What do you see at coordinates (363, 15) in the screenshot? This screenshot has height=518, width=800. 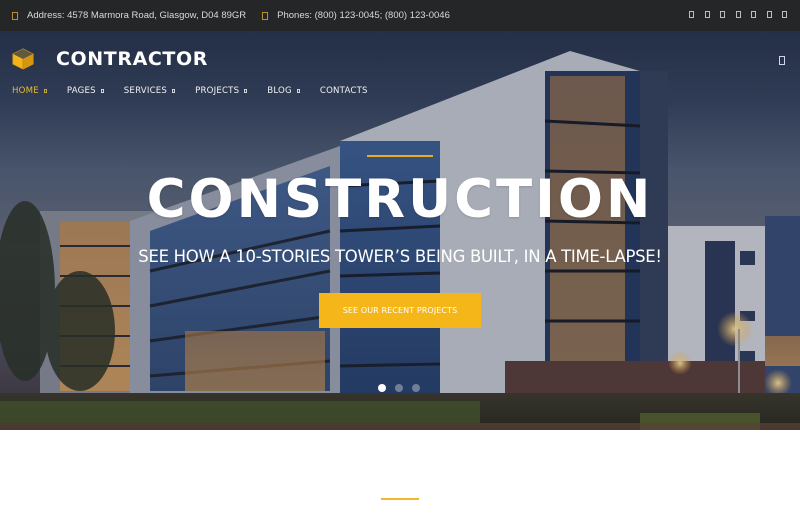 I see `phones-text: Phones: (800) 123-0045; (800) 123-0046` at bounding box center [363, 15].